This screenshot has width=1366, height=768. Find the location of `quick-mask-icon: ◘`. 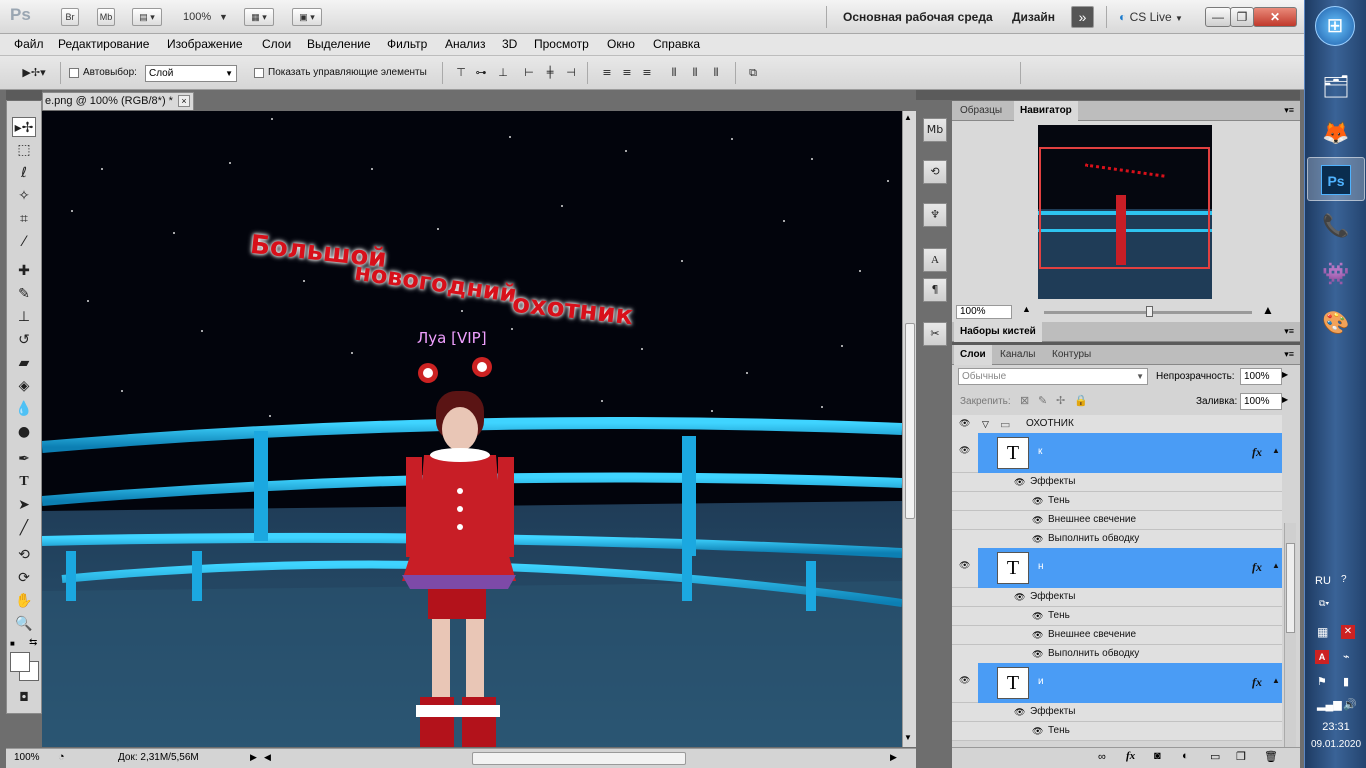

quick-mask-icon: ◘ is located at coordinates (24, 697).